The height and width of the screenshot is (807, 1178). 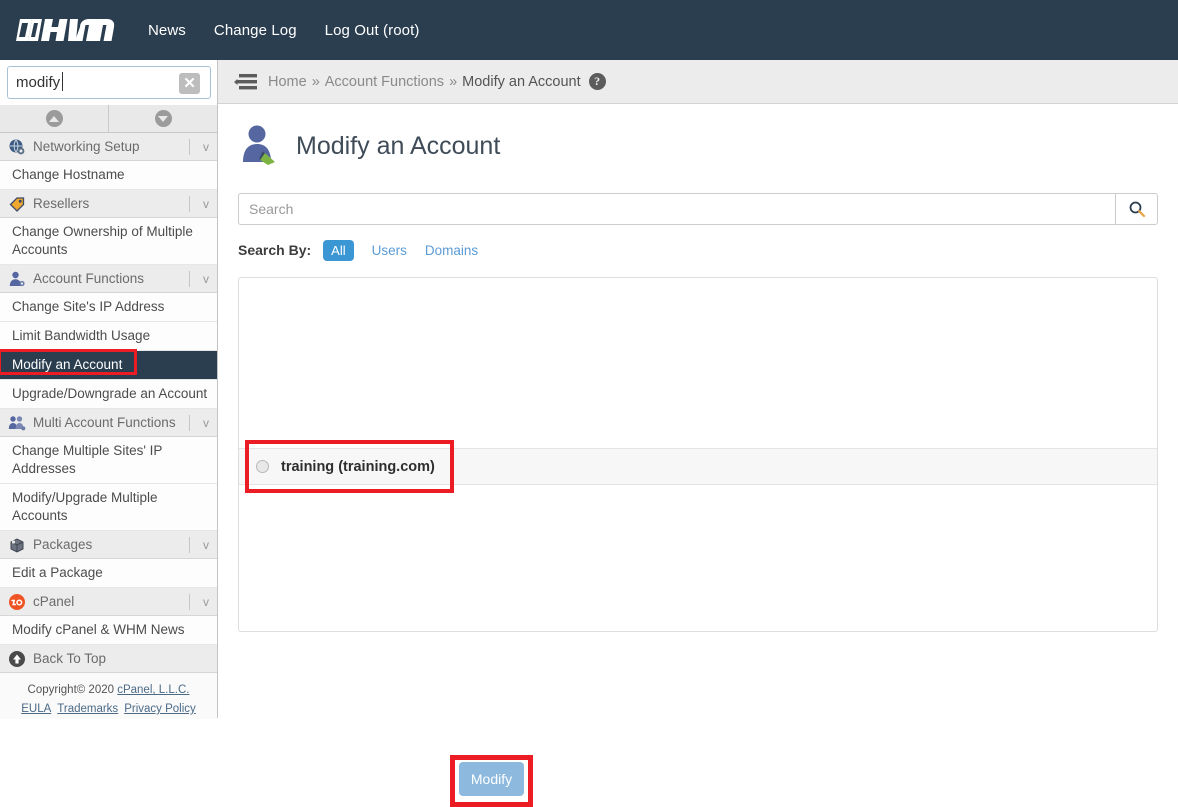 What do you see at coordinates (108, 241) in the screenshot?
I see `sidebar-item-change-ownership-multiple-accounts: Change Ownership of Multiple Accounts` at bounding box center [108, 241].